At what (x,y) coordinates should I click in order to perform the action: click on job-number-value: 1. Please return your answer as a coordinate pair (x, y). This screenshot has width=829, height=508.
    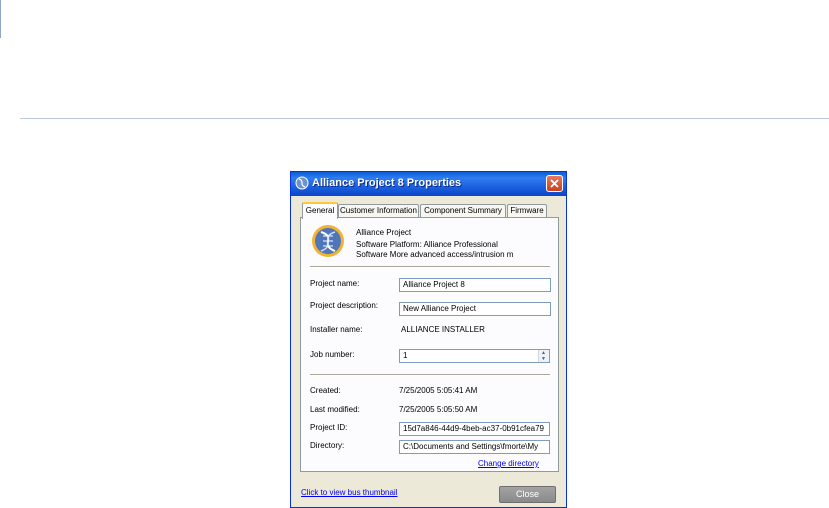
    Looking at the image, I should click on (405, 355).